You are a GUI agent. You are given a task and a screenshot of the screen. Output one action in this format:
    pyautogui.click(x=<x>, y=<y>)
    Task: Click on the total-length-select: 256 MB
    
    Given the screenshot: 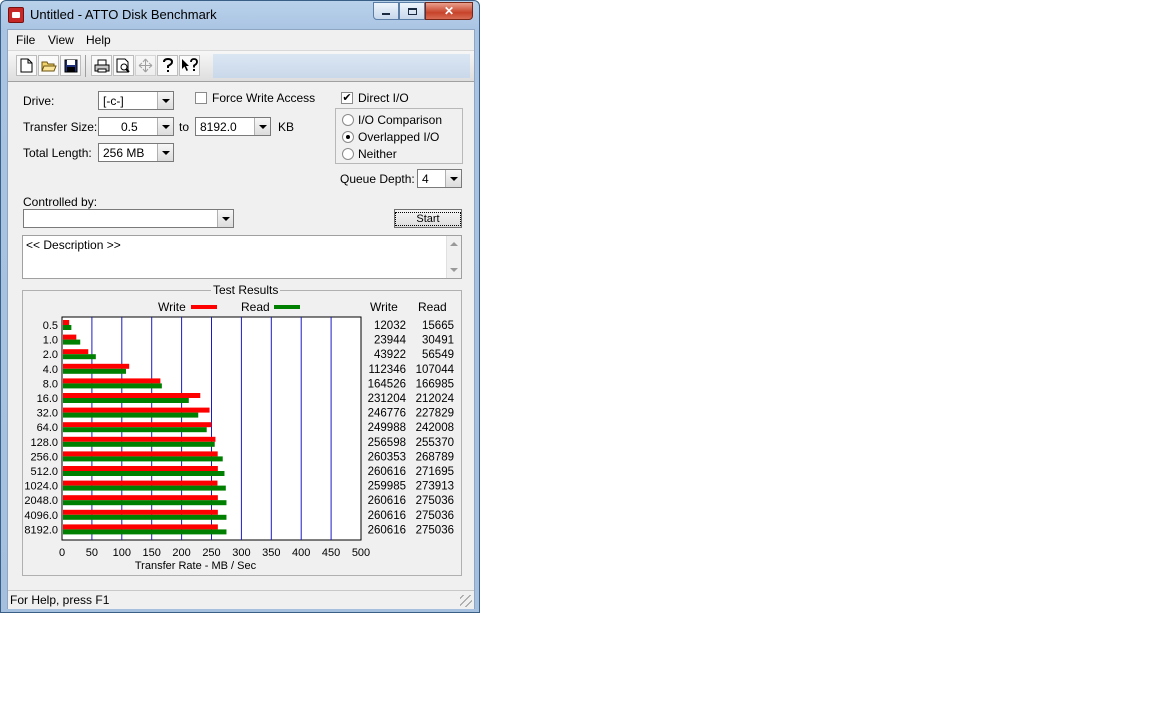 What is the action you would take?
    pyautogui.click(x=136, y=152)
    